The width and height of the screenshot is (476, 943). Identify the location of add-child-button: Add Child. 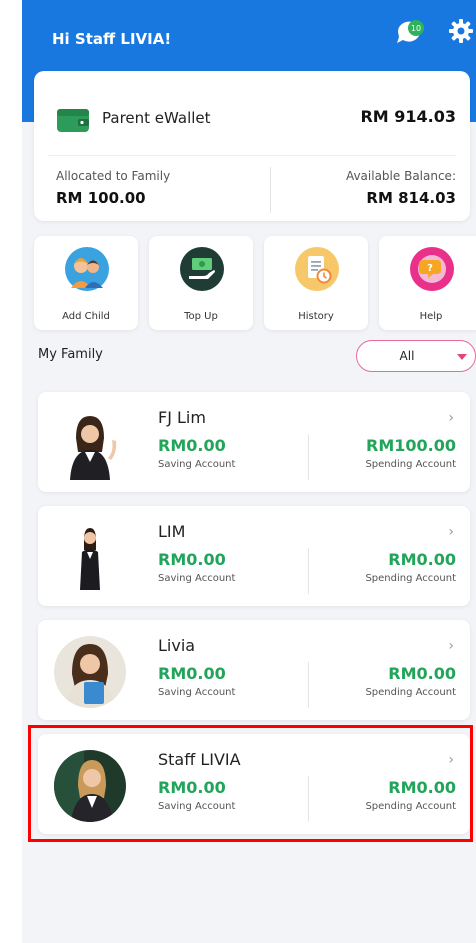
(86, 283).